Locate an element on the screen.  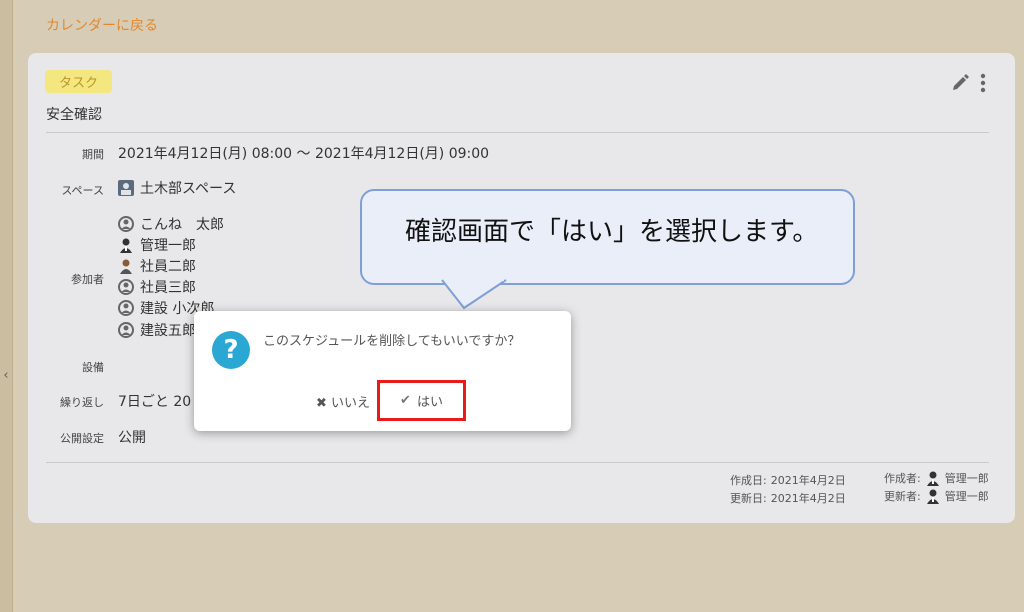
creator-meta: 作成者: 管理一郎 is located at coordinates (936, 478).